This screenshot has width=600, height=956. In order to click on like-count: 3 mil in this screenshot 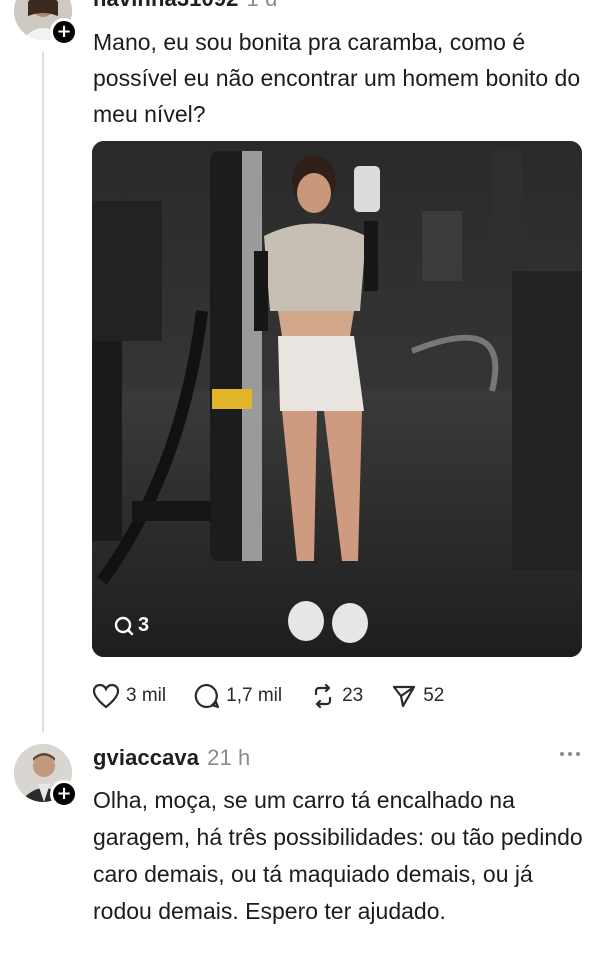, I will do `click(146, 695)`.